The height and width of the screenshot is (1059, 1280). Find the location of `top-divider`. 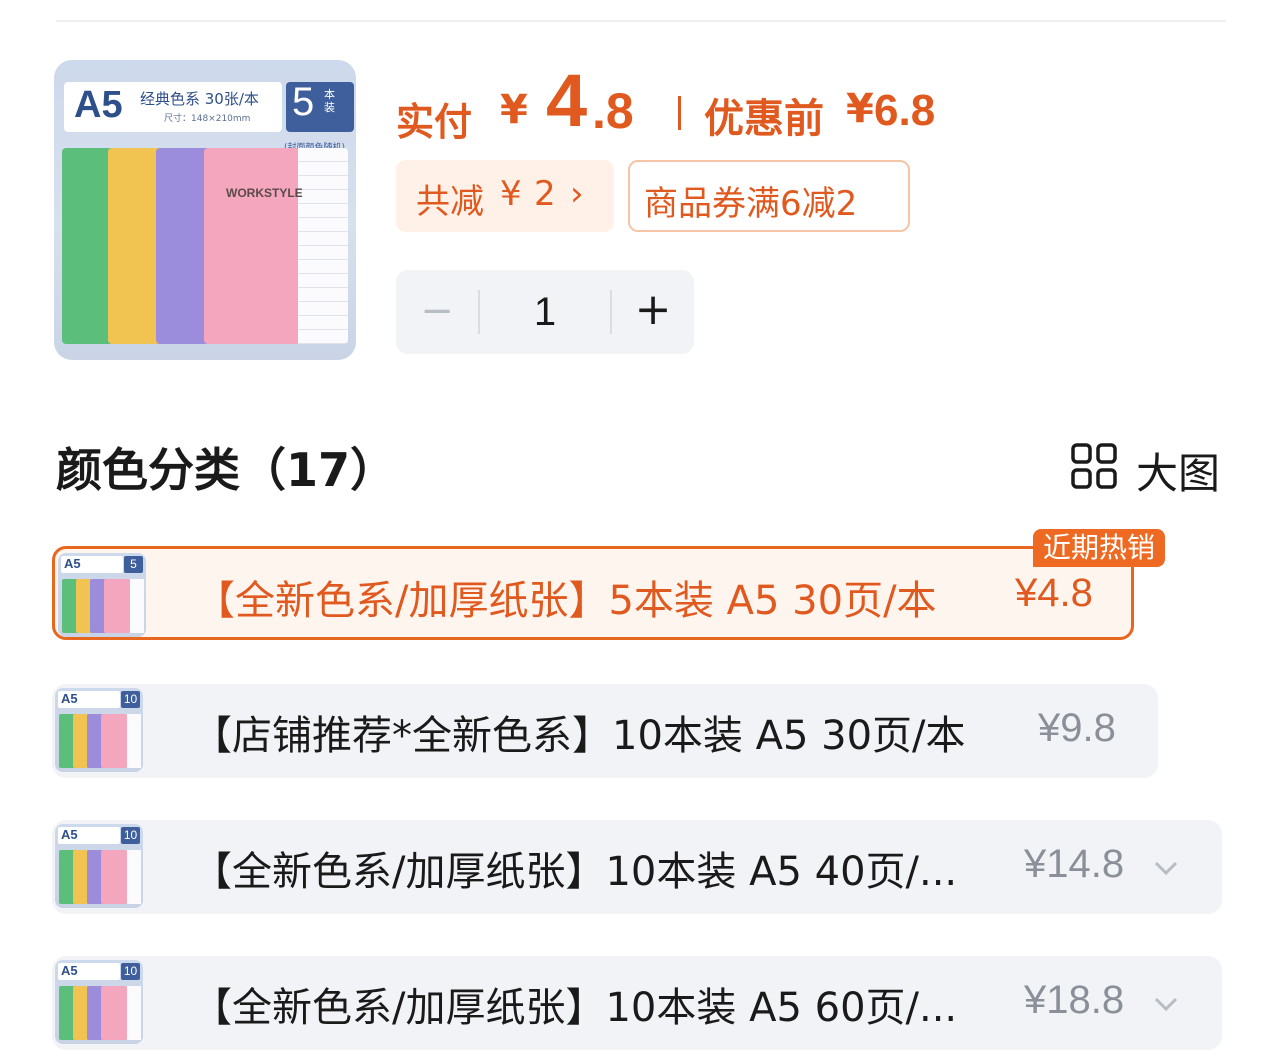

top-divider is located at coordinates (641, 21).